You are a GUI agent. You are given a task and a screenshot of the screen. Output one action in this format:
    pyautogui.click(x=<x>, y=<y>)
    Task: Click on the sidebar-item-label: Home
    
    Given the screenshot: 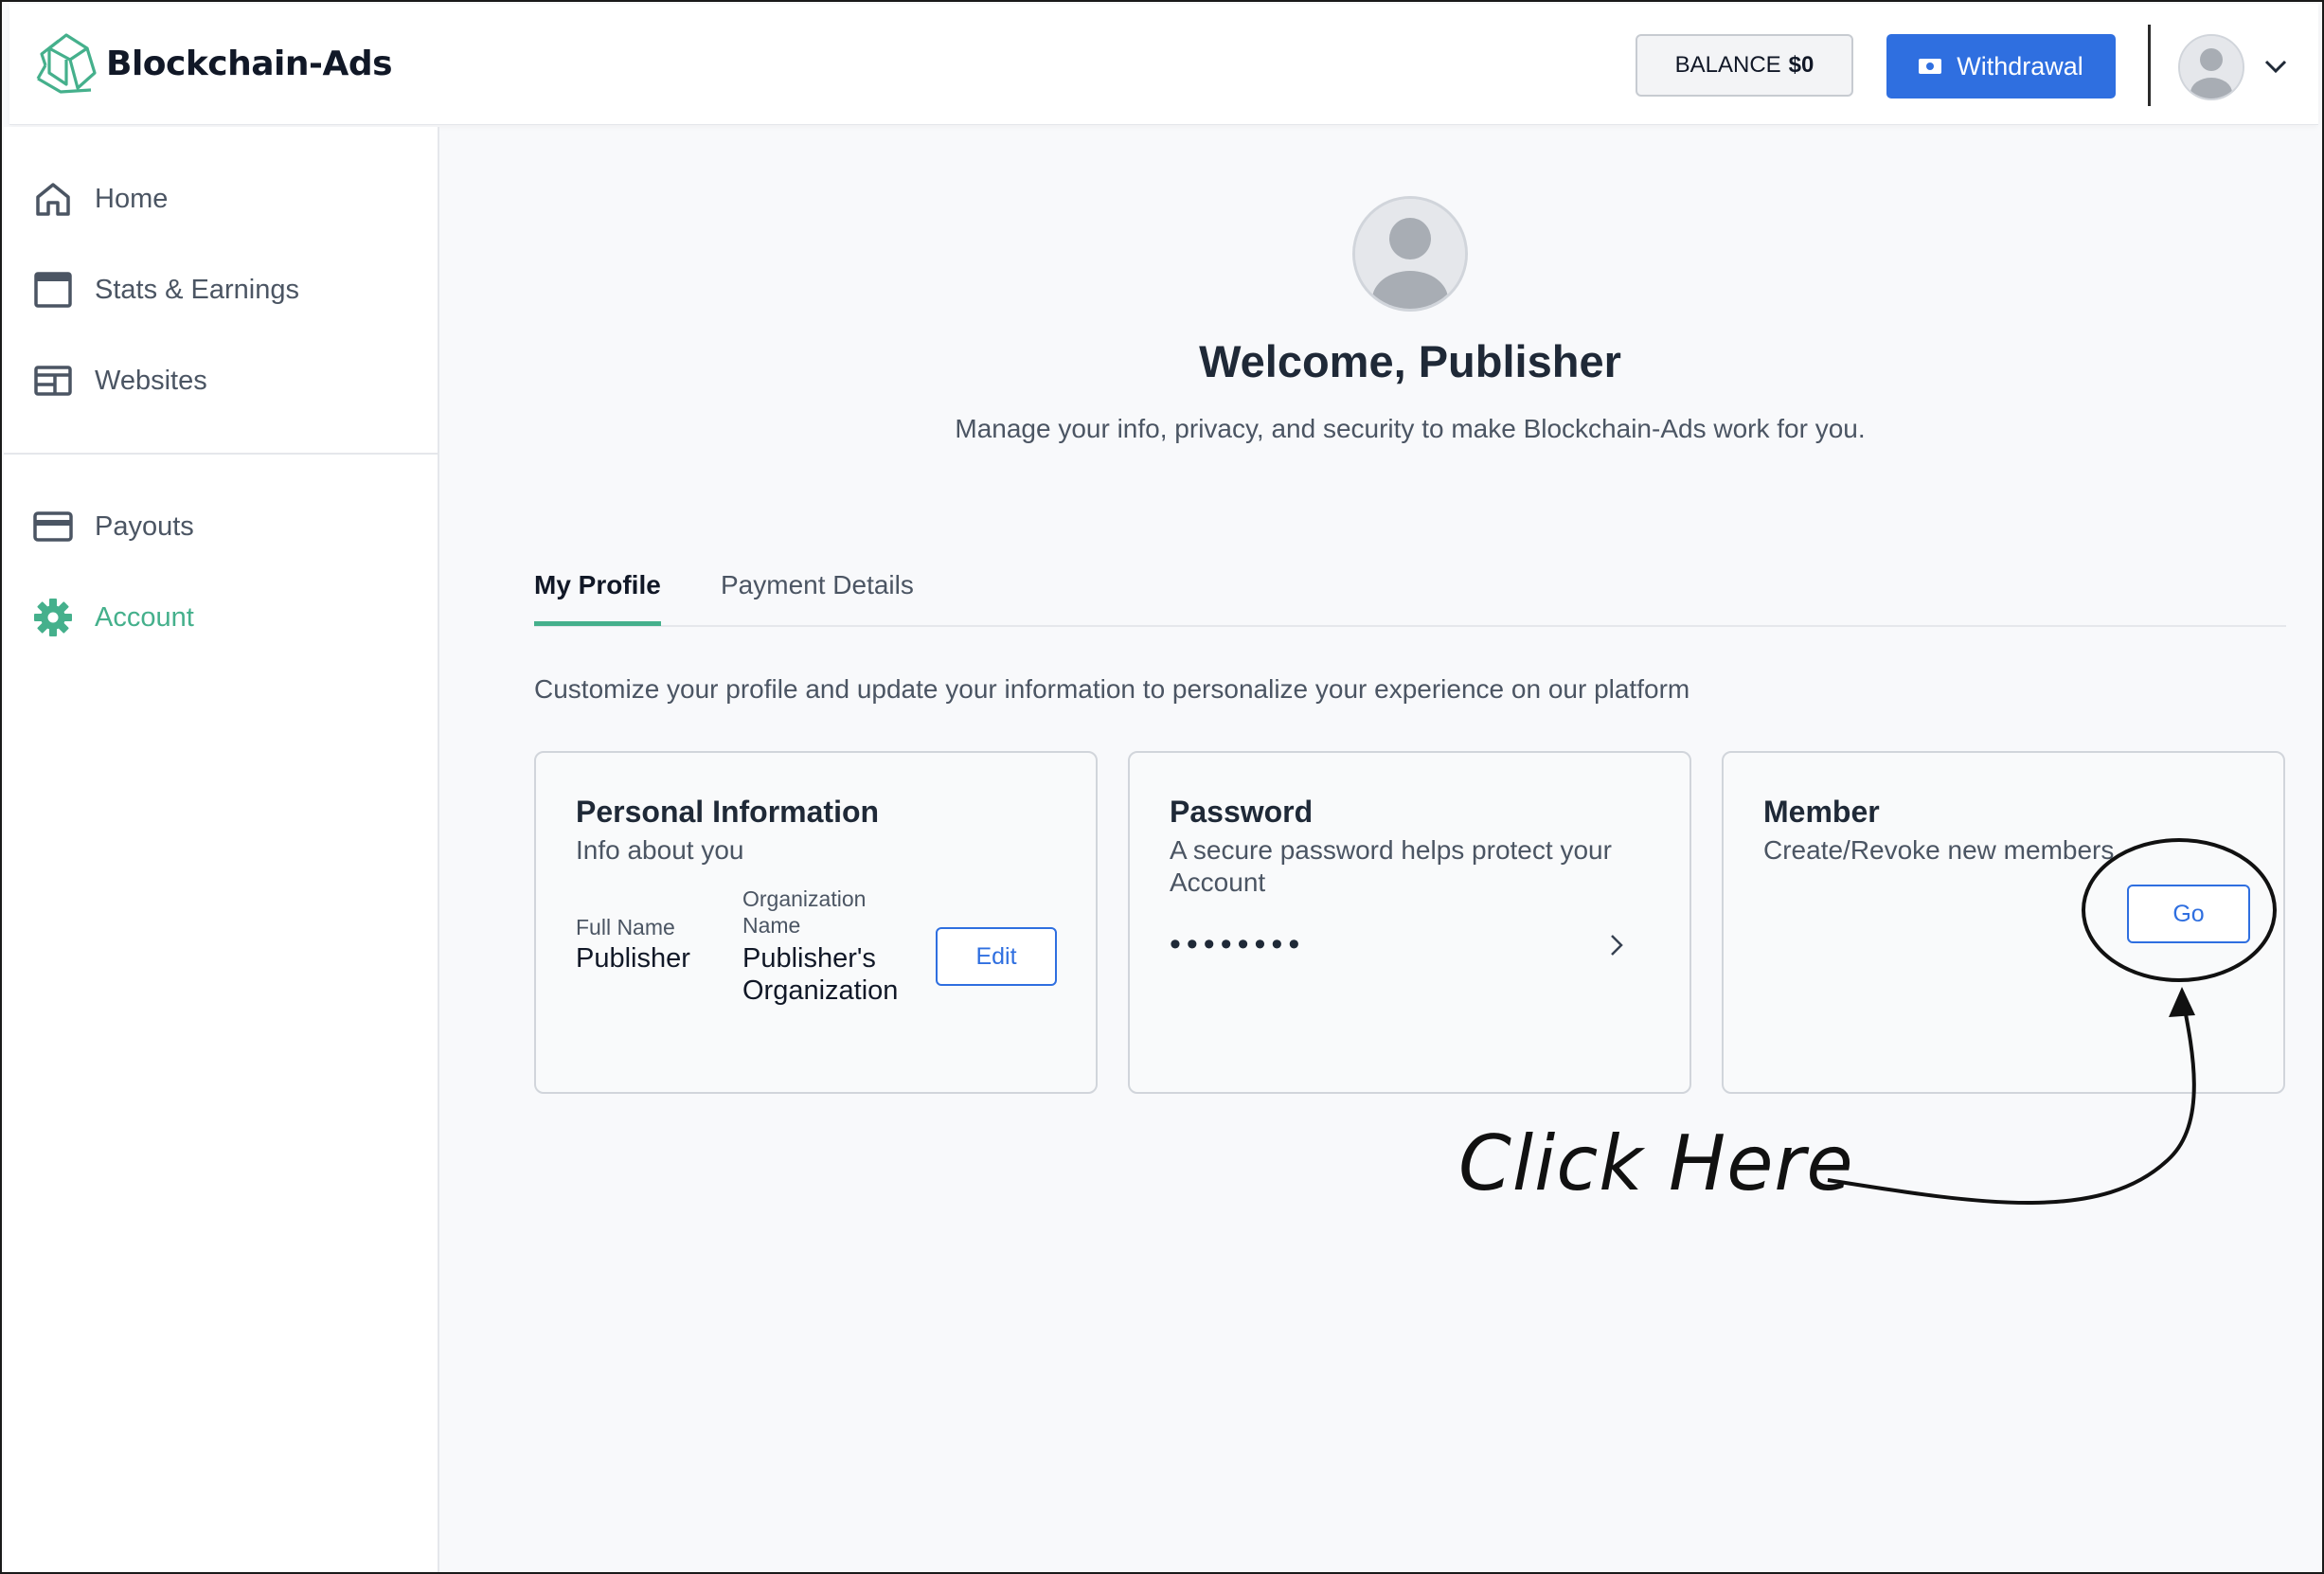 What is the action you would take?
    pyautogui.click(x=132, y=198)
    